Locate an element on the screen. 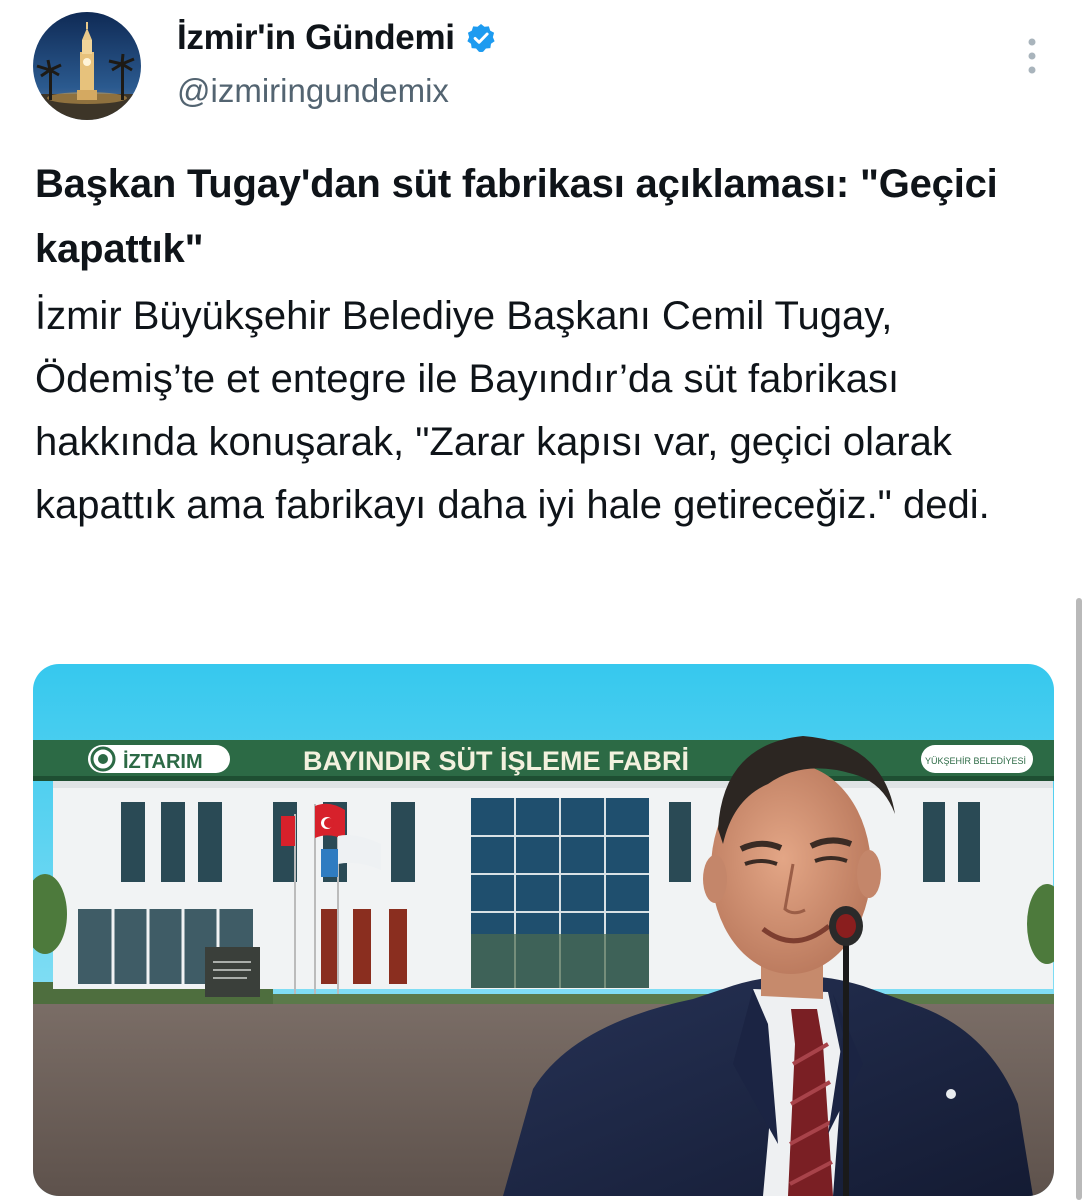 The width and height of the screenshot is (1087, 1200). scrollbar is located at coordinates (1079, 899).